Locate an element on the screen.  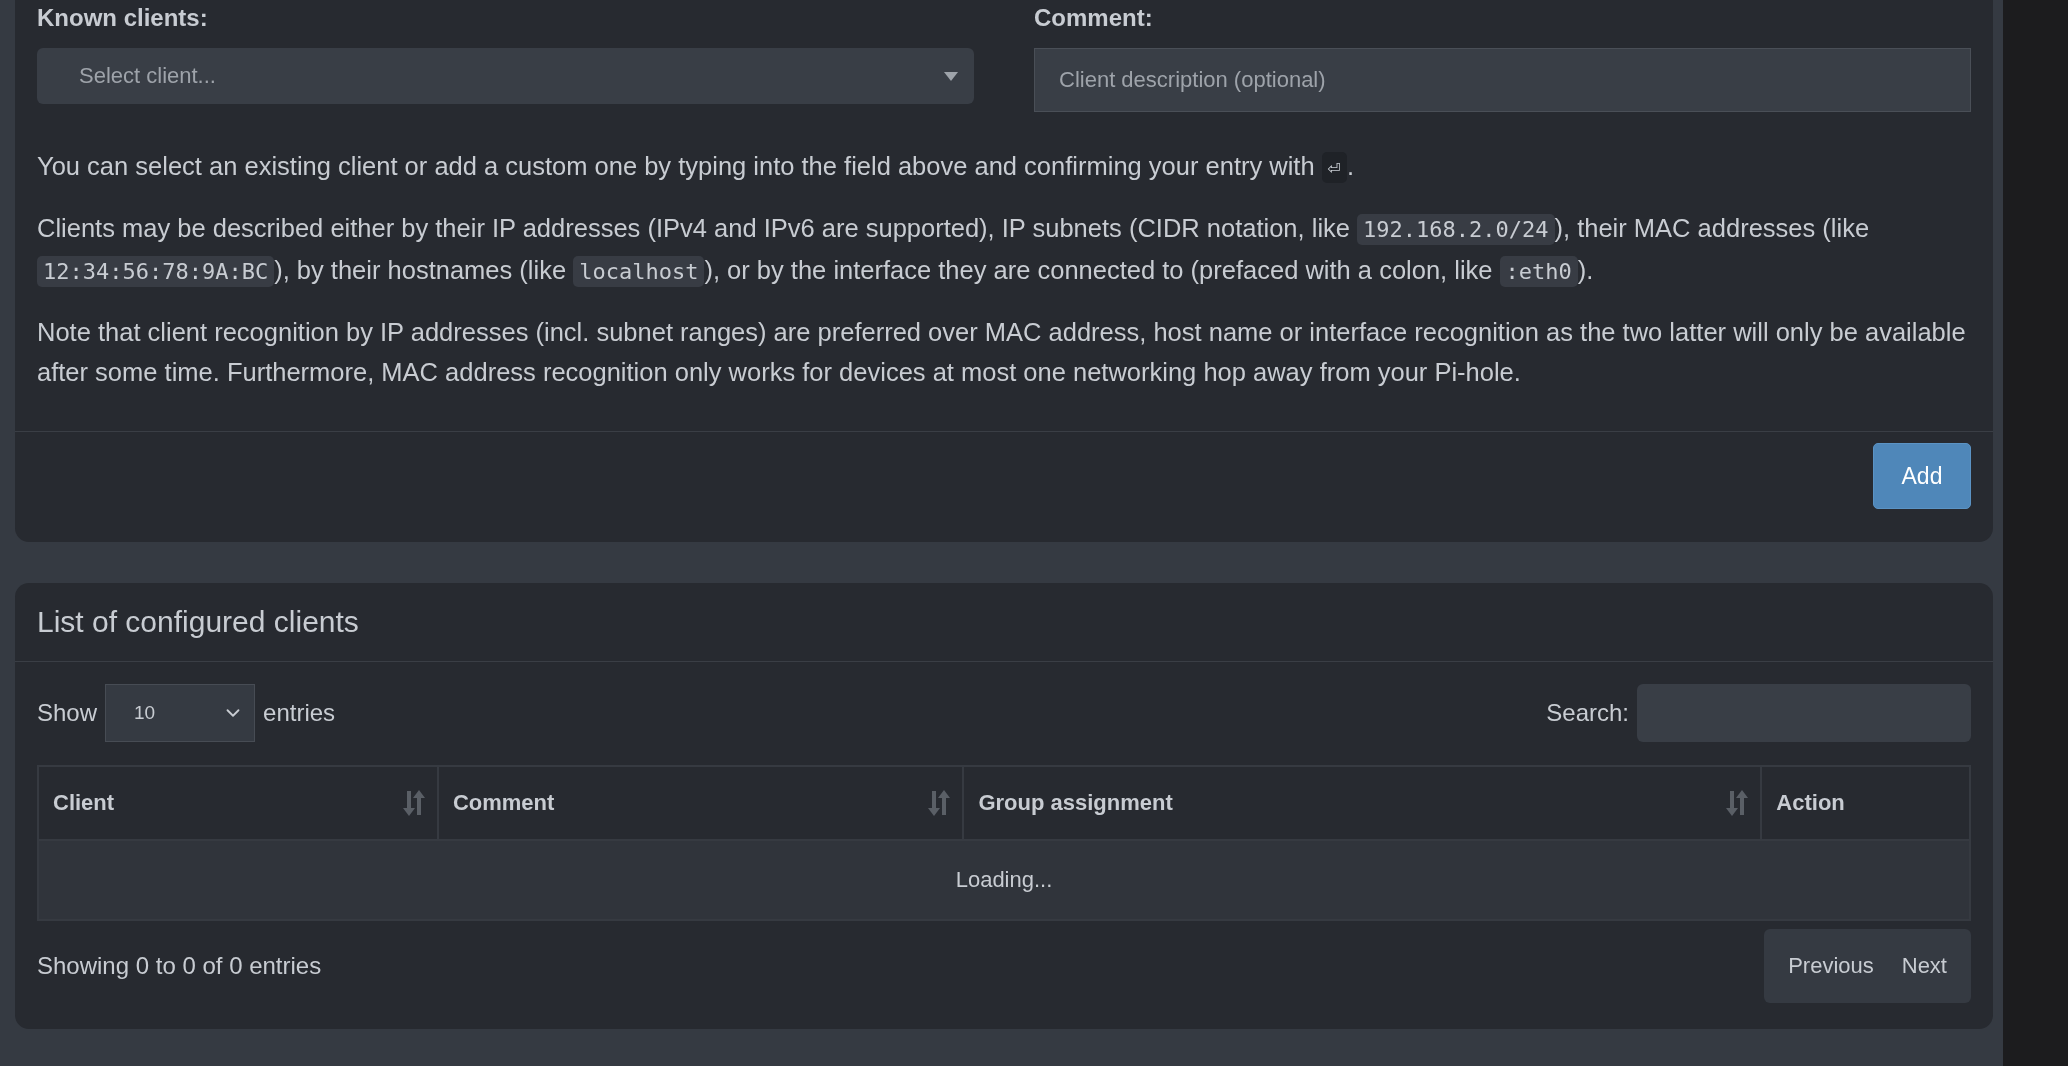
field-label: Comment: is located at coordinates (1094, 18).